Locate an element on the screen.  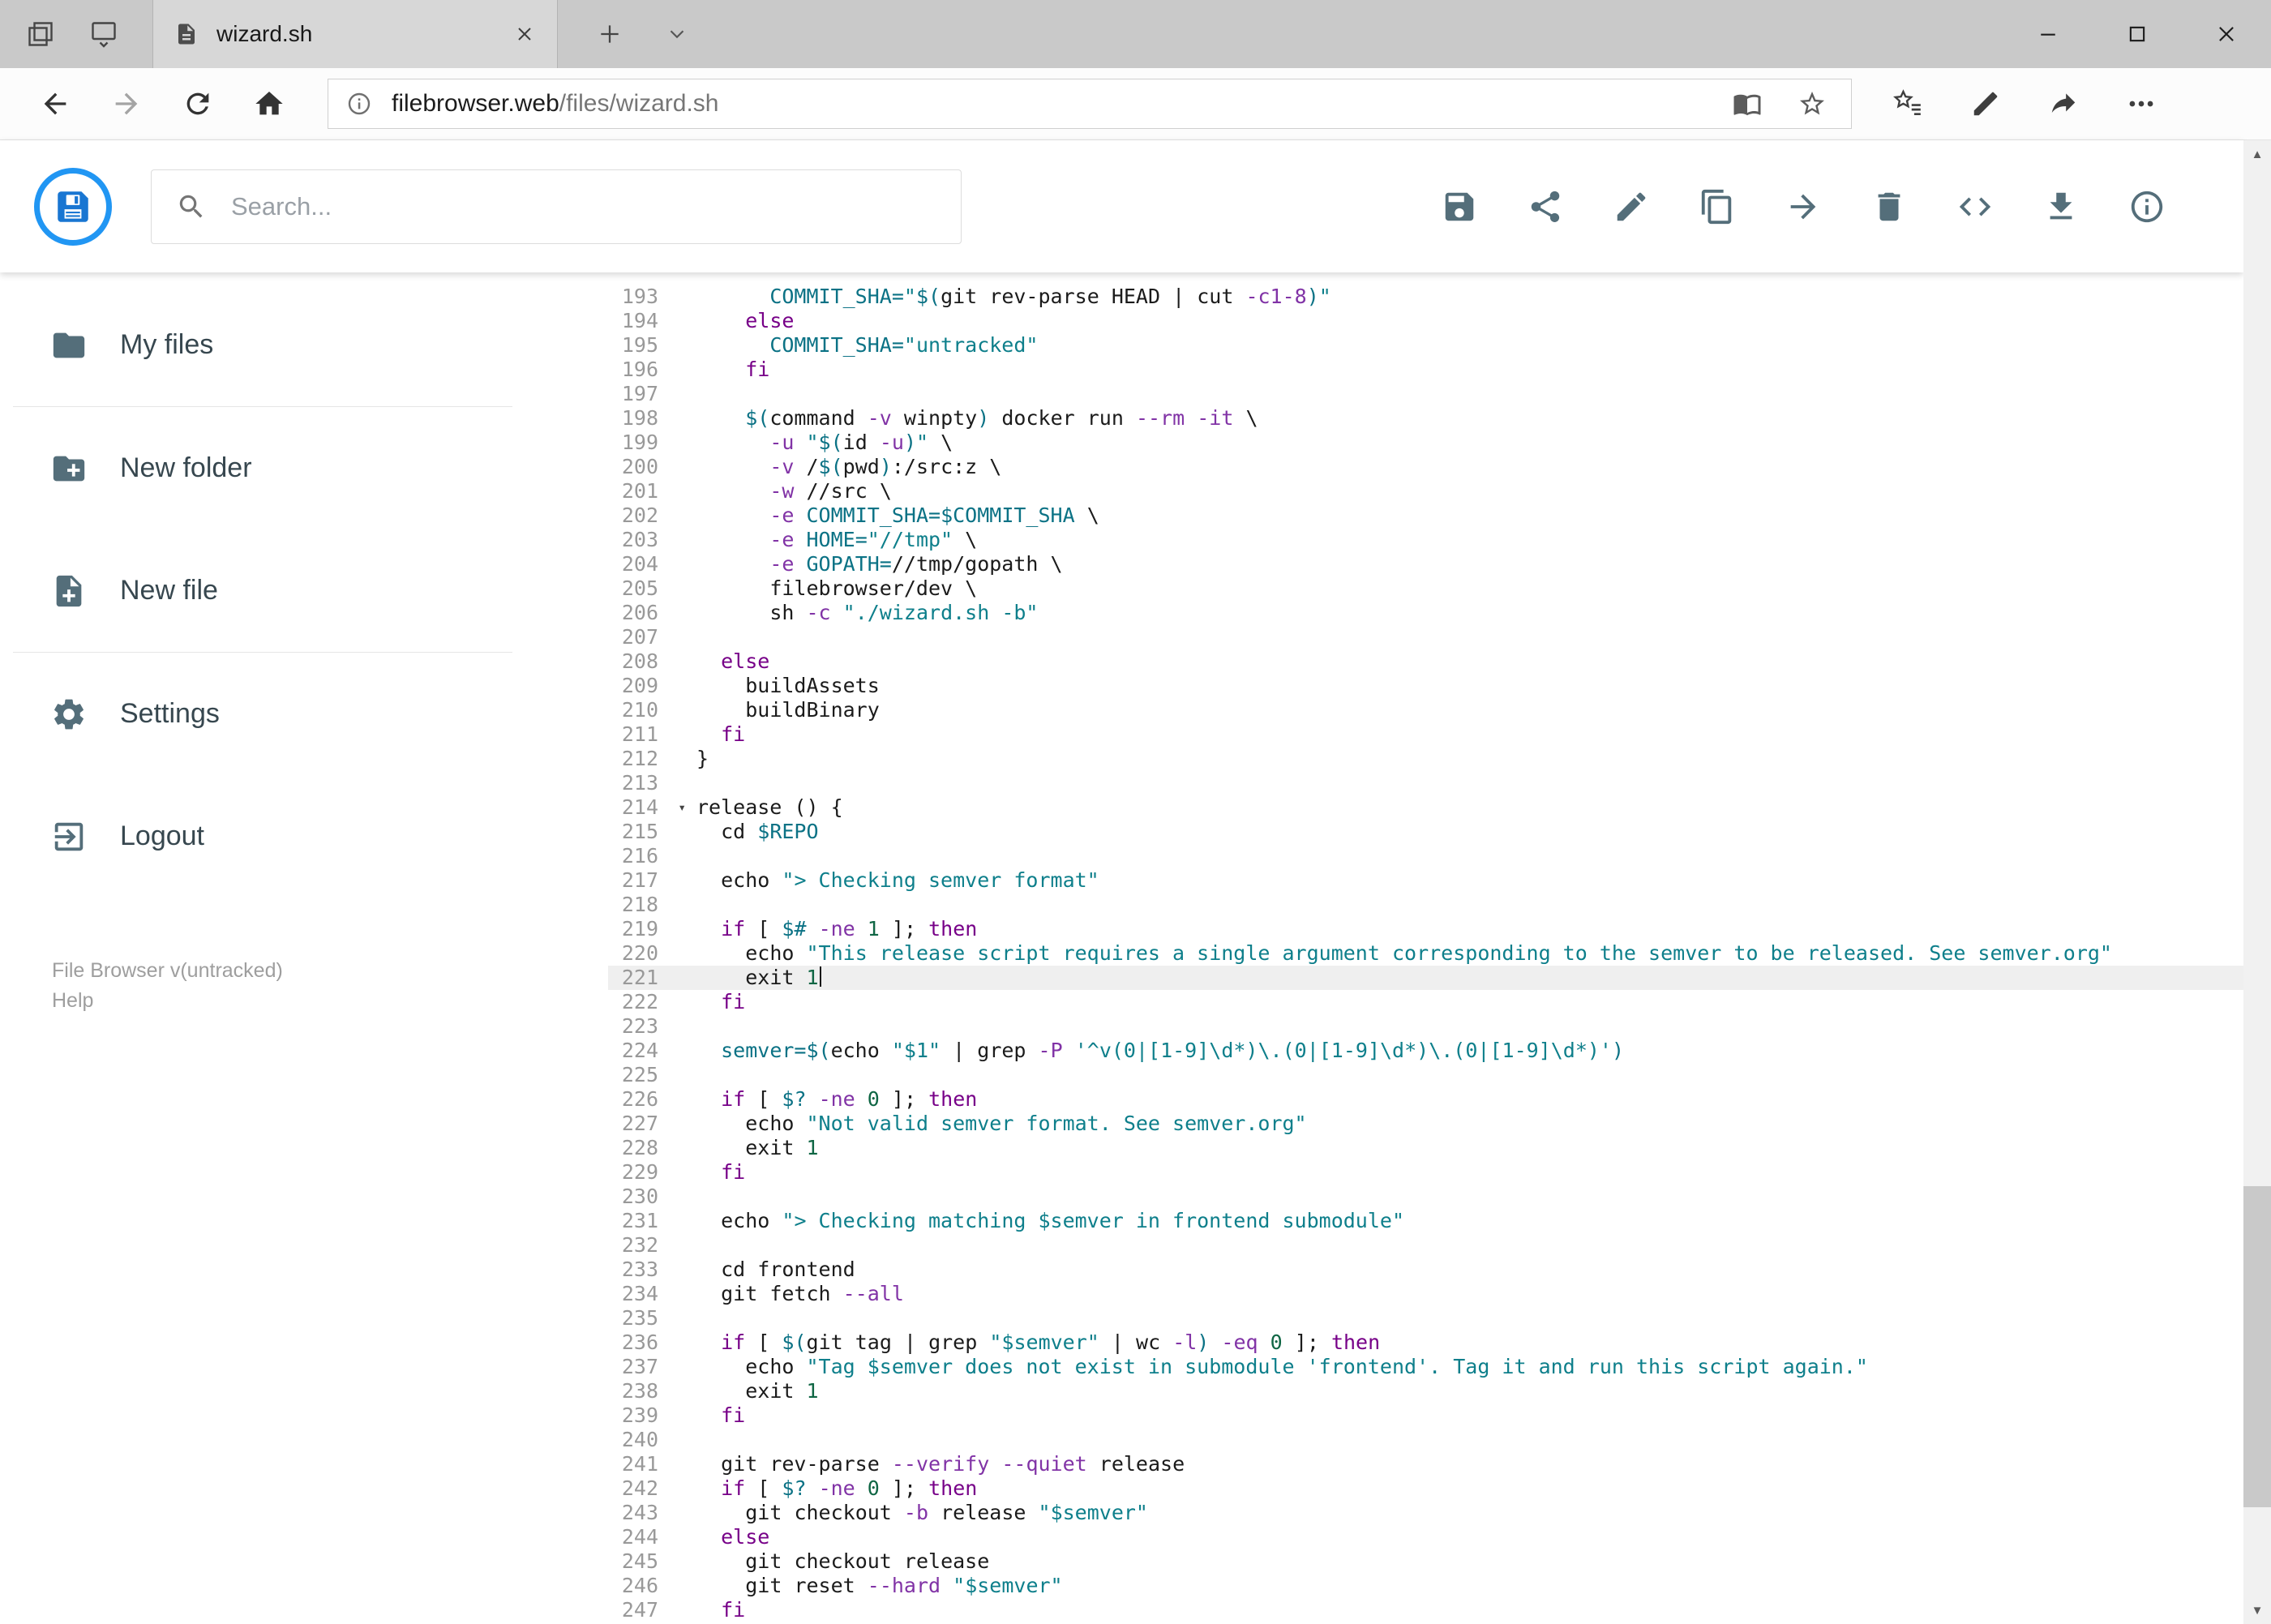
tabs-aside-icon is located at coordinates (40, 34).